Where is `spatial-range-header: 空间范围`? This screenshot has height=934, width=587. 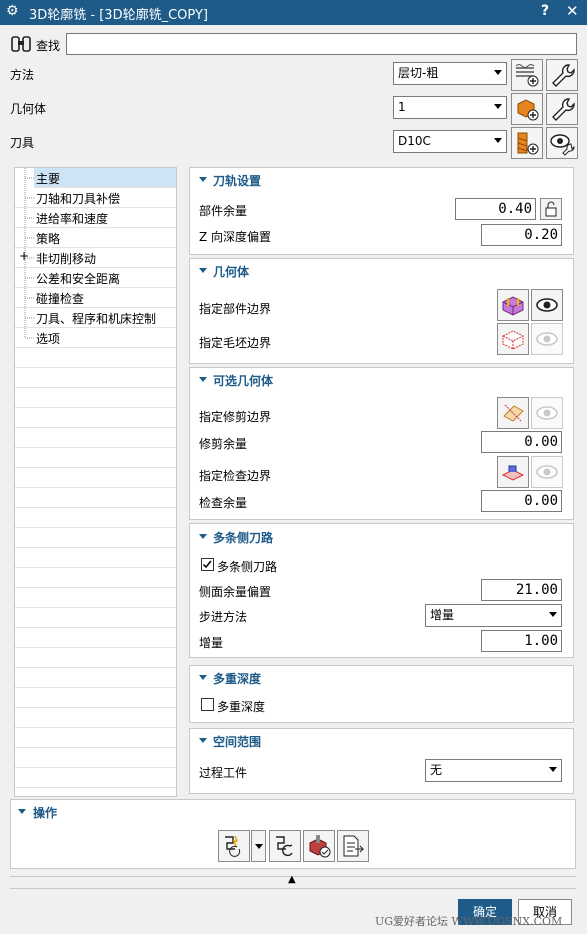 spatial-range-header: 空间范围 is located at coordinates (237, 741).